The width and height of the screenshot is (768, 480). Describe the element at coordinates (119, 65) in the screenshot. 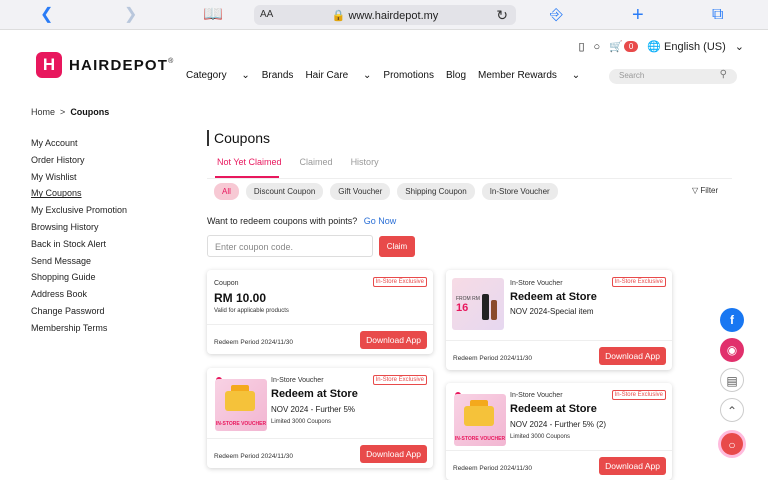

I see `logo-text: HAIRDEPOT` at that location.